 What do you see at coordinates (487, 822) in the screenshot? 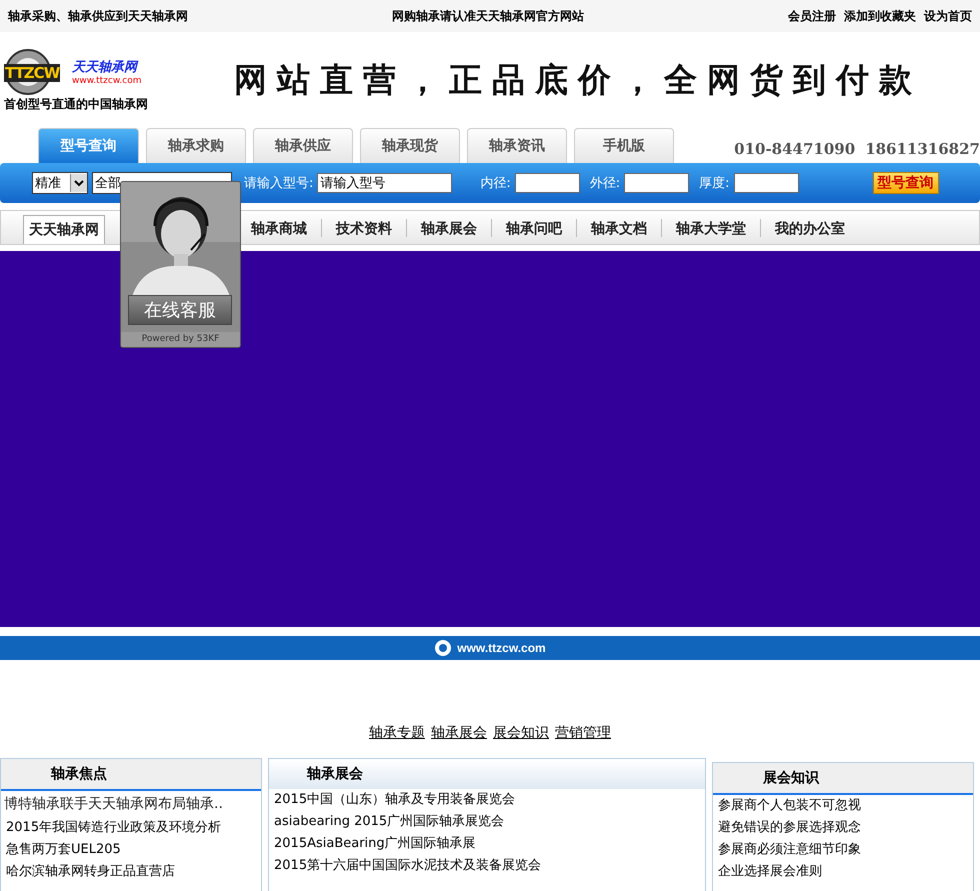
I see `news-link: asiabearing 2015广州国际轴承展览会` at bounding box center [487, 822].